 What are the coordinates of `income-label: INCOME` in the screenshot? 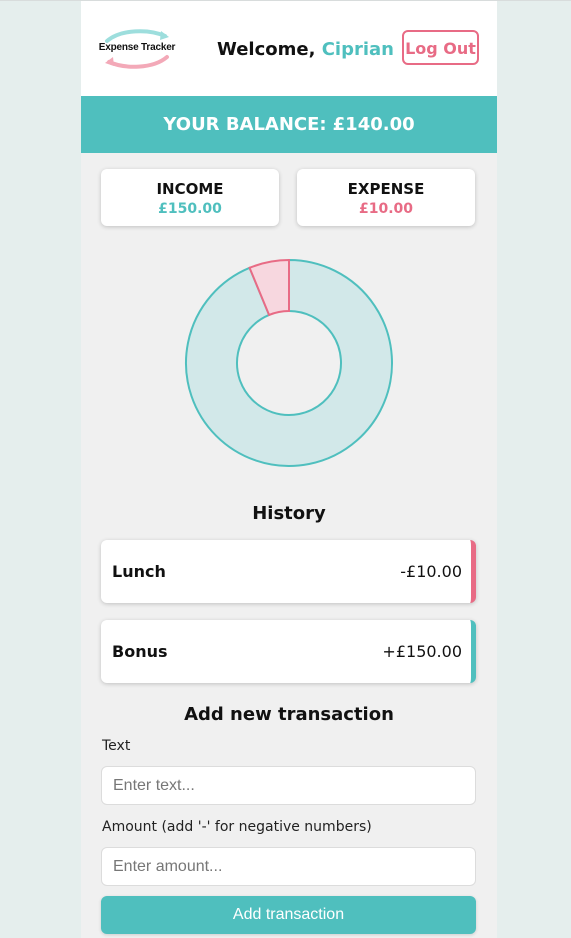 It's located at (190, 189).